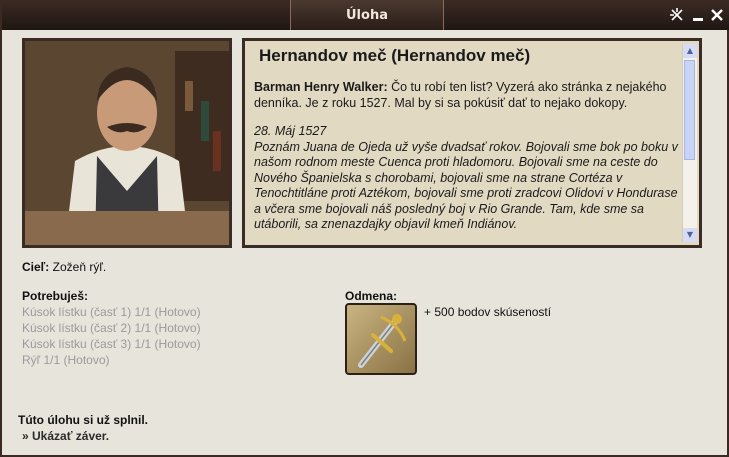 The width and height of the screenshot is (729, 457). What do you see at coordinates (698, 15) in the screenshot?
I see `minimize-icon` at bounding box center [698, 15].